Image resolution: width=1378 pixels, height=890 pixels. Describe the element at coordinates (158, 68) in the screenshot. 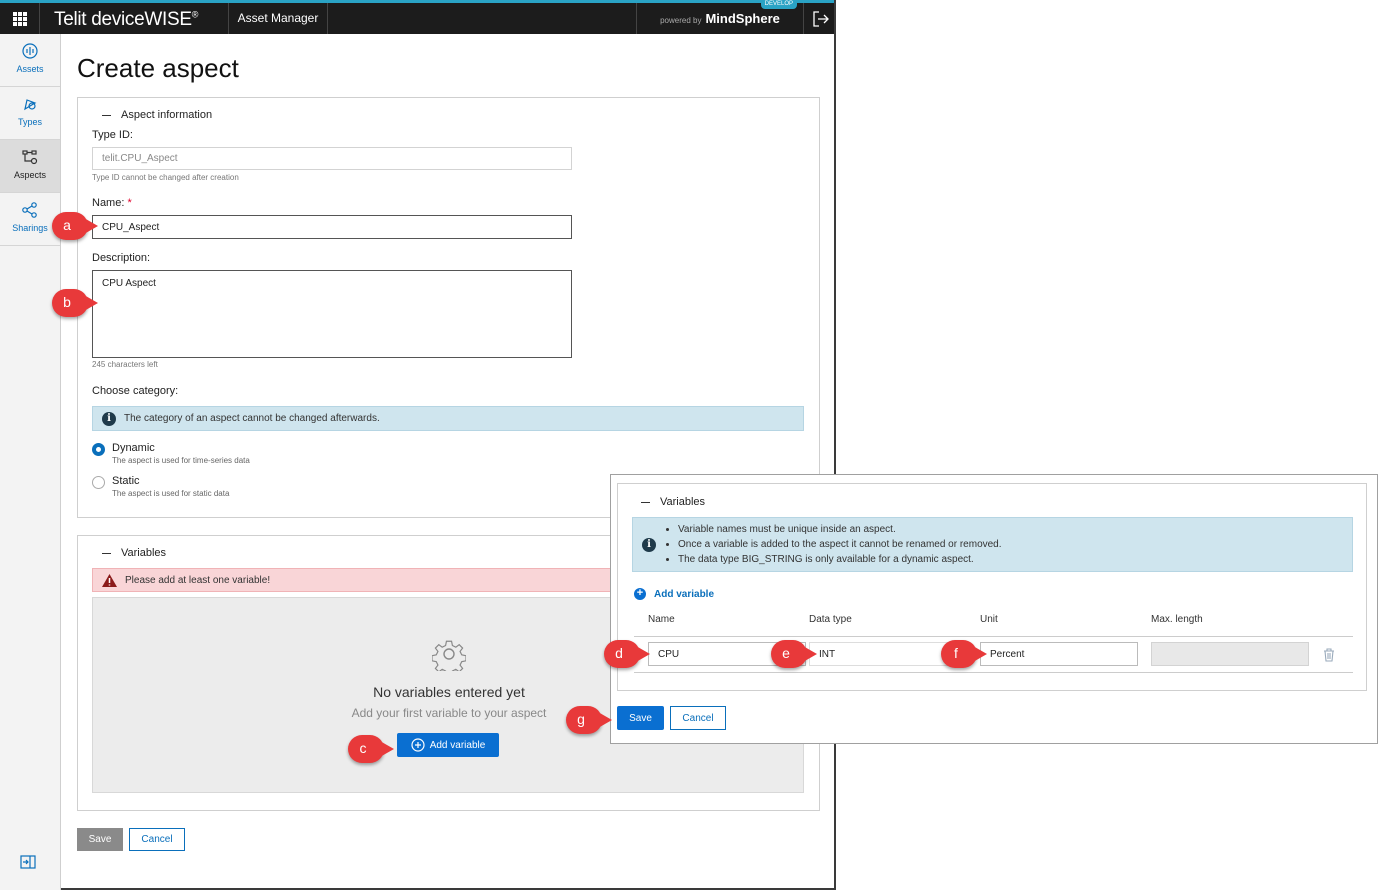

I see `page-title: Create aspect` at that location.